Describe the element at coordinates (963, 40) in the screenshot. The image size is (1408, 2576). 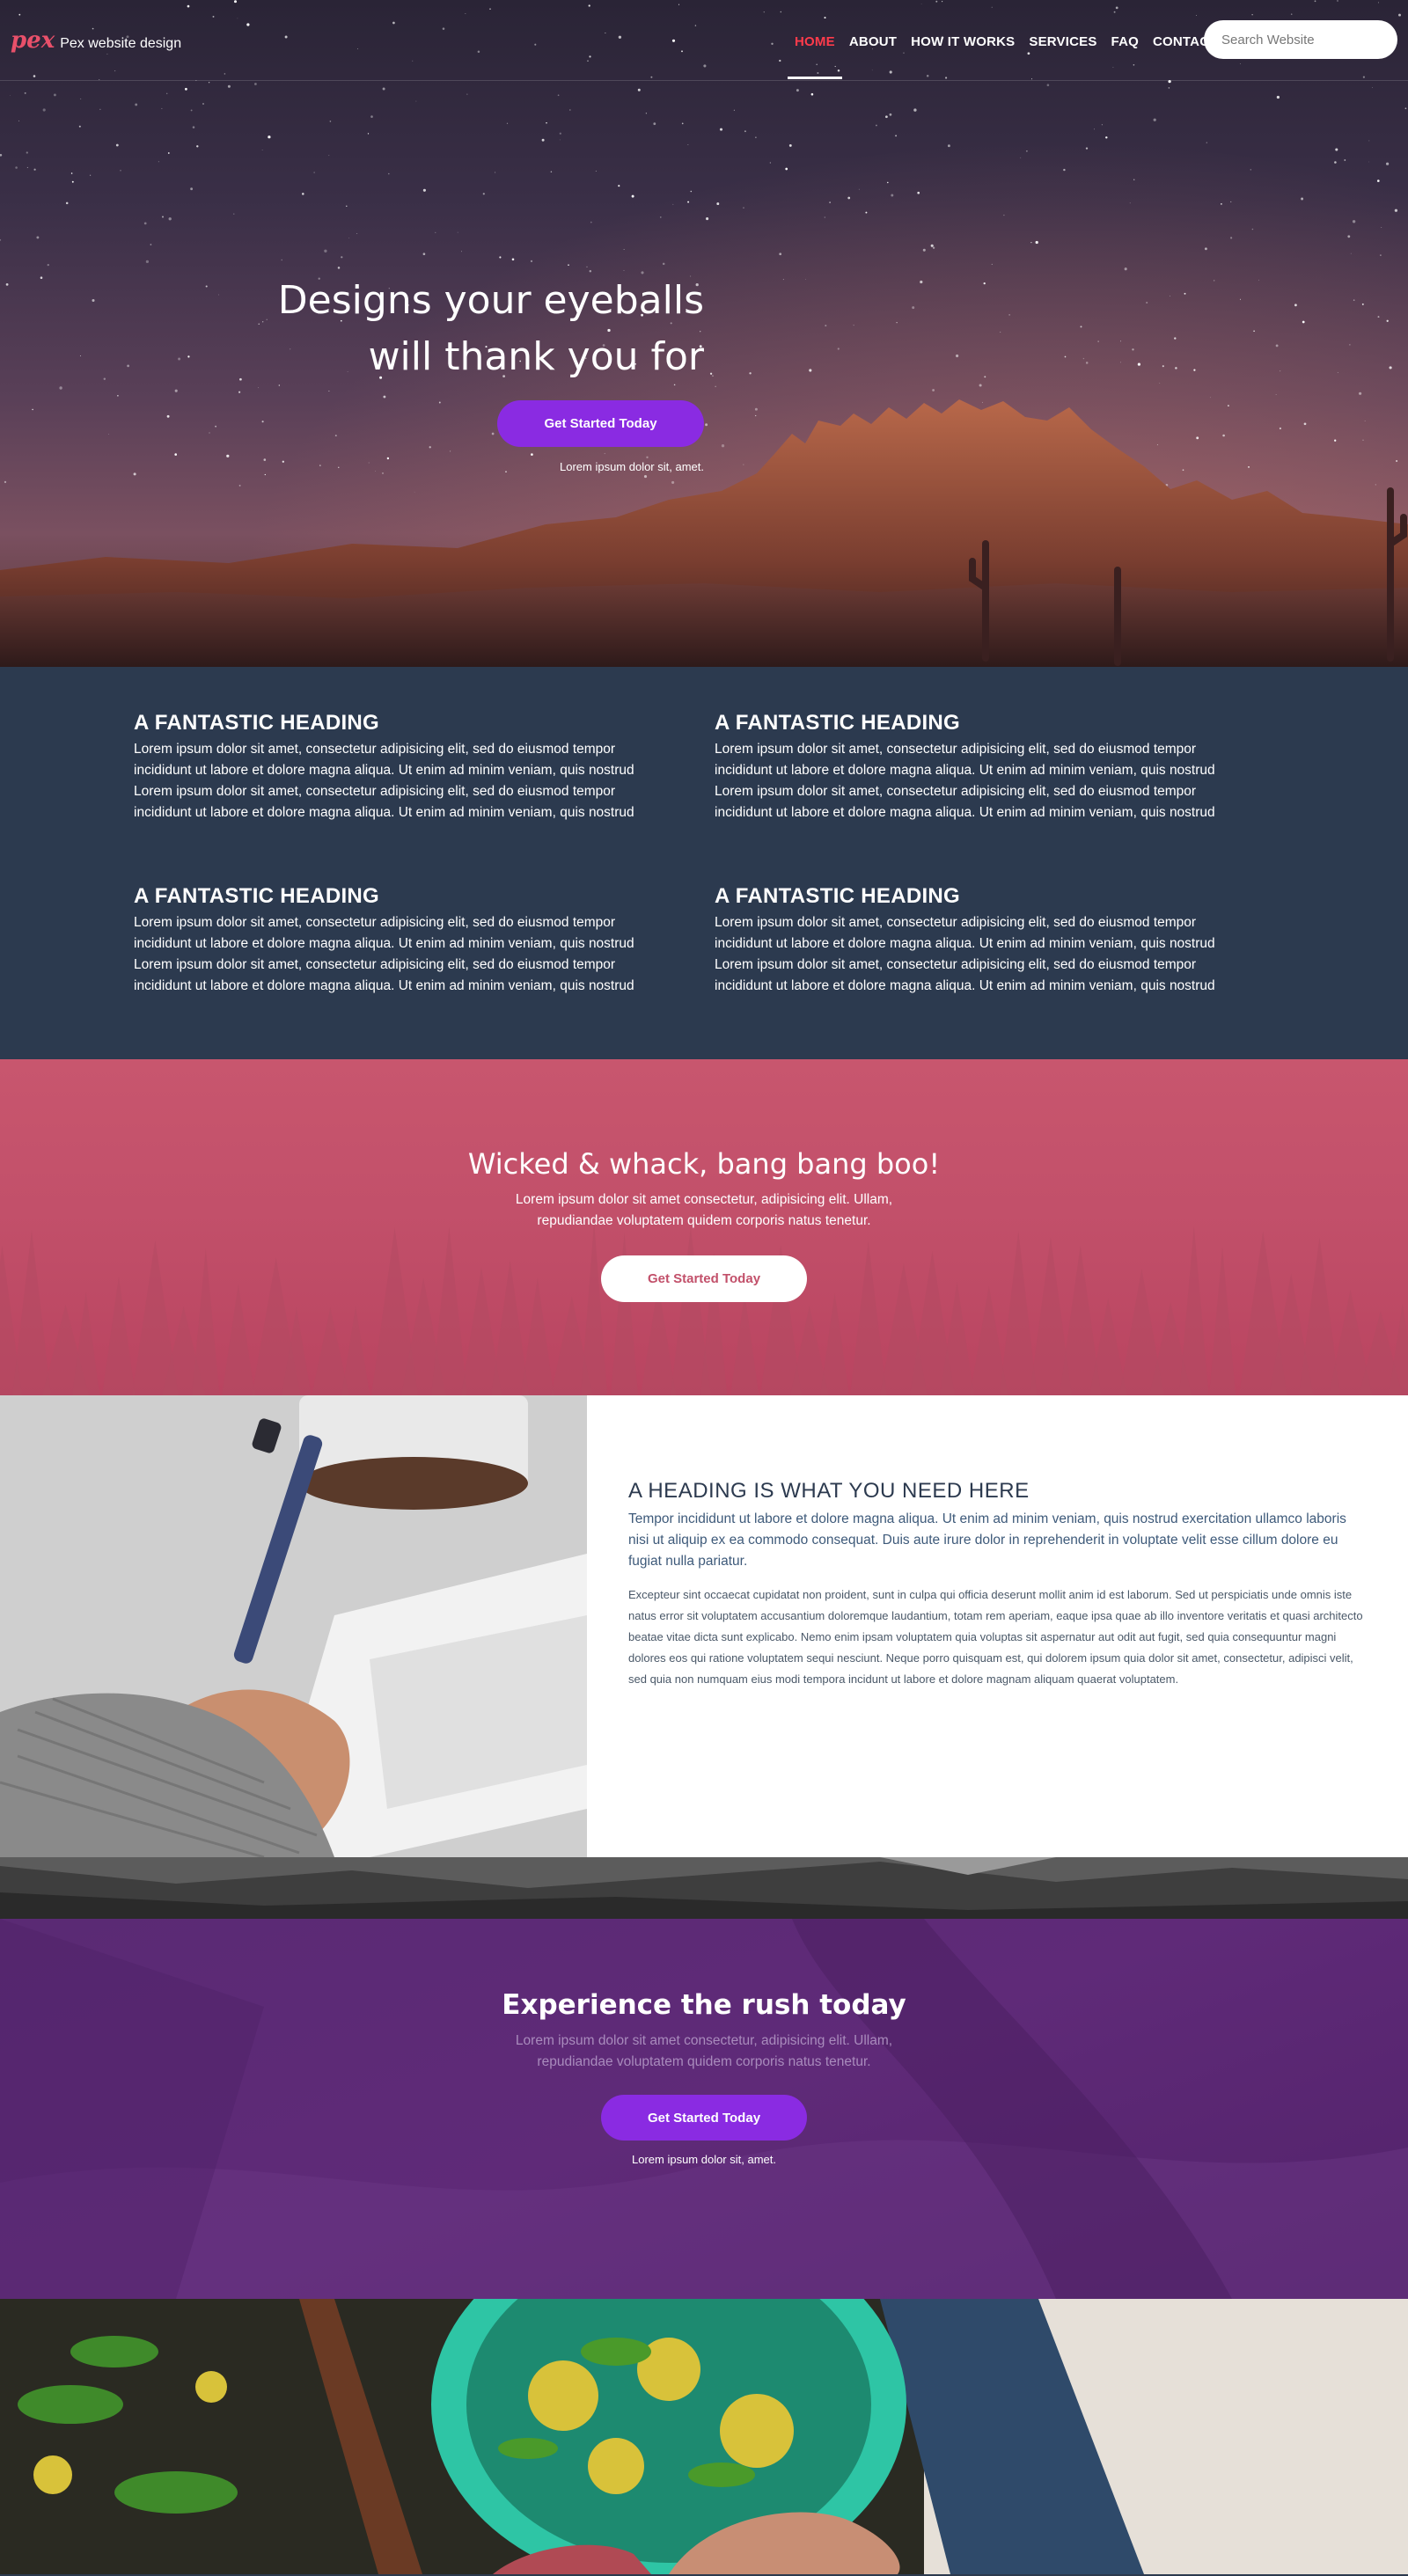
I see `nav-item-how-it-works: HOW IT WORKS` at that location.